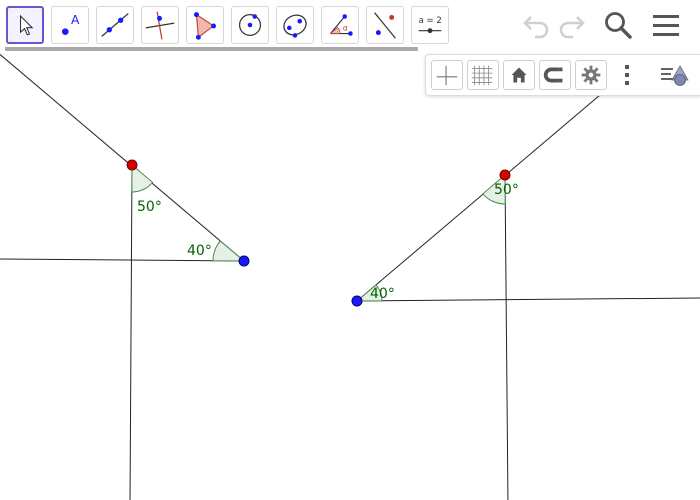  What do you see at coordinates (506, 337) in the screenshot?
I see `right-vertical-line` at bounding box center [506, 337].